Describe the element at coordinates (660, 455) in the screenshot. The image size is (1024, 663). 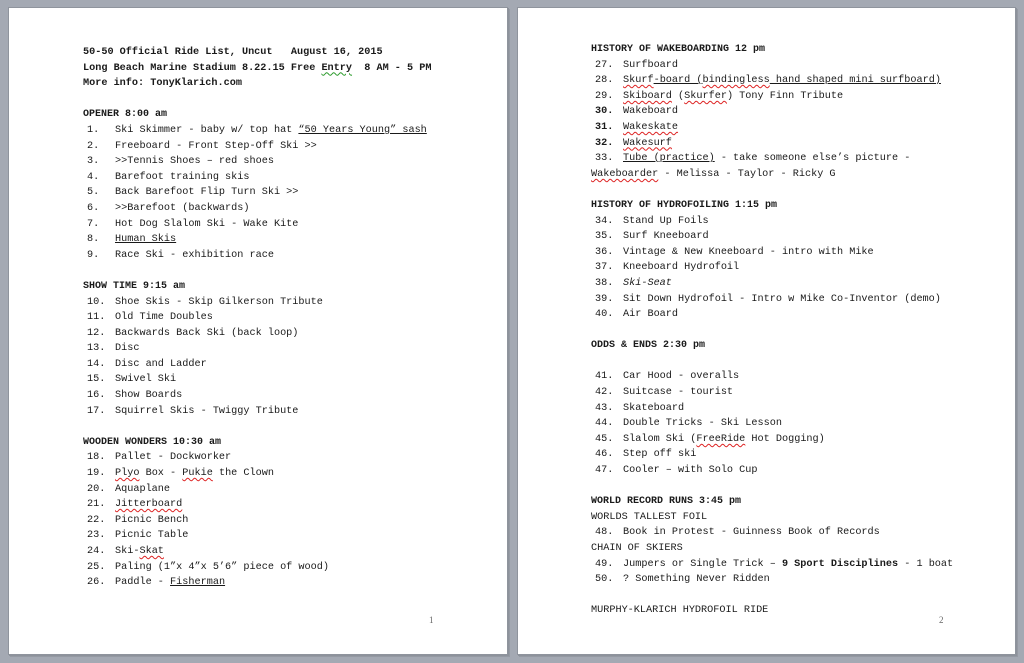
I see `item-text: Step off ski` at that location.